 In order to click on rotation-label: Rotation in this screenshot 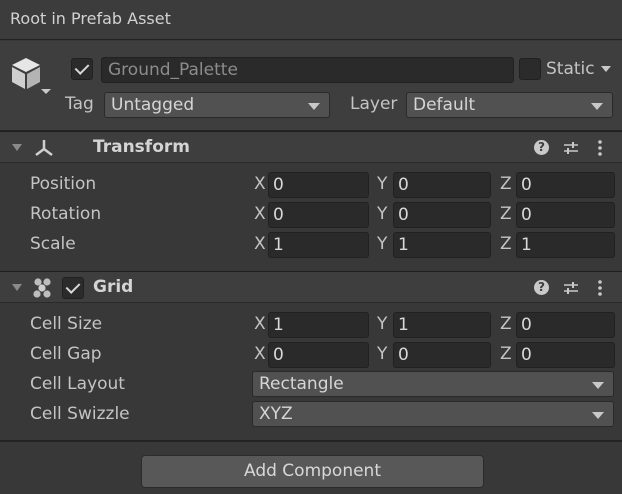, I will do `click(66, 214)`.